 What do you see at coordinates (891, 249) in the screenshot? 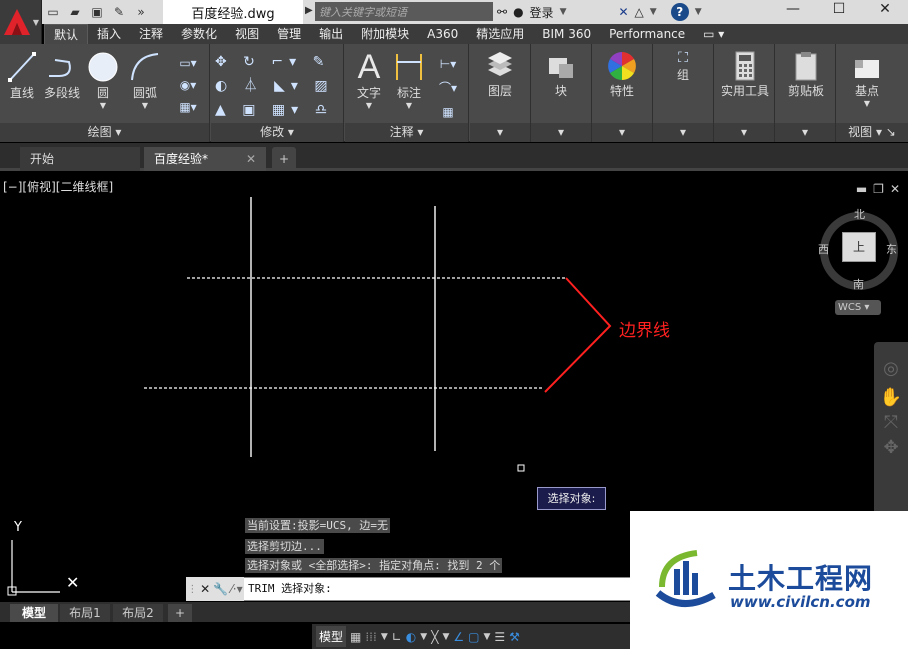
I see `viewcube-east: 东` at bounding box center [891, 249].